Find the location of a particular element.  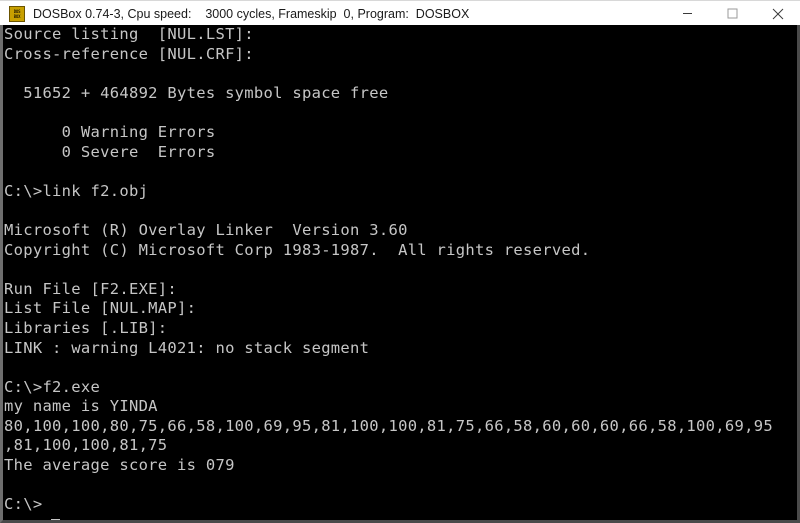

terminal-scores-line: ,81,100,100,81,75 is located at coordinates (86, 445).